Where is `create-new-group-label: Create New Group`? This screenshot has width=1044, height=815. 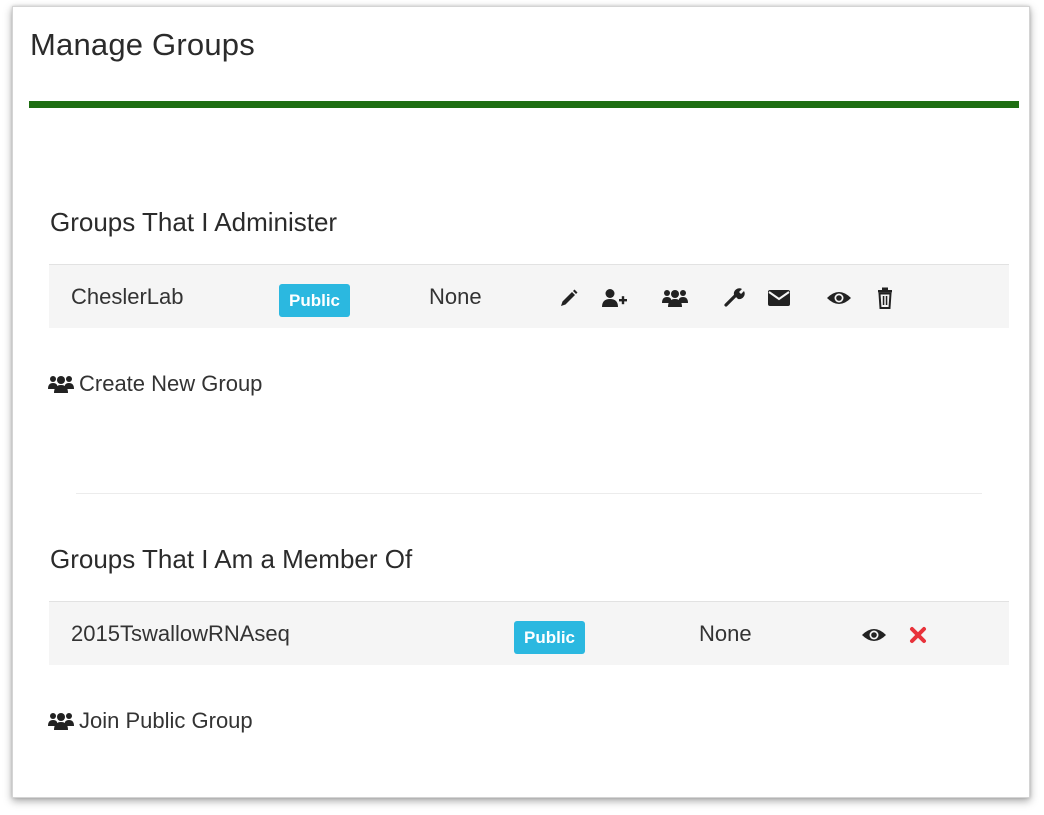
create-new-group-label: Create New Group is located at coordinates (171, 383).